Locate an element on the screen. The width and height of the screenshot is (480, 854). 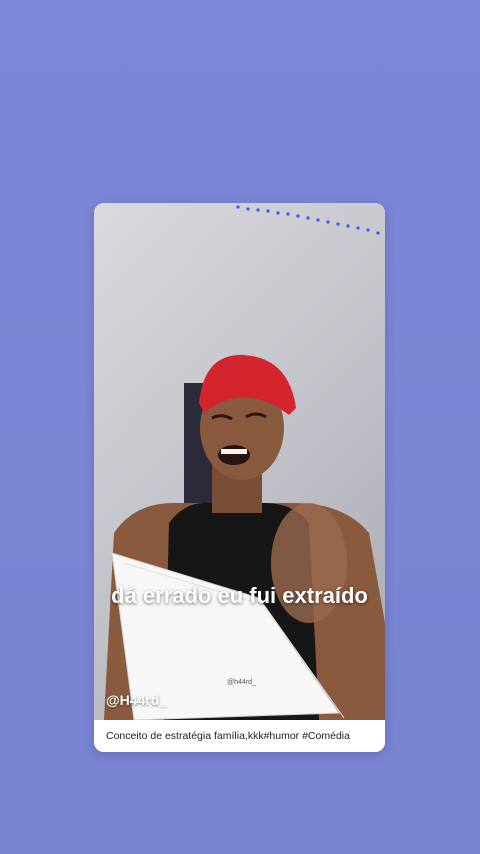
paper-watermark: @h44rd_ is located at coordinates (241, 682).